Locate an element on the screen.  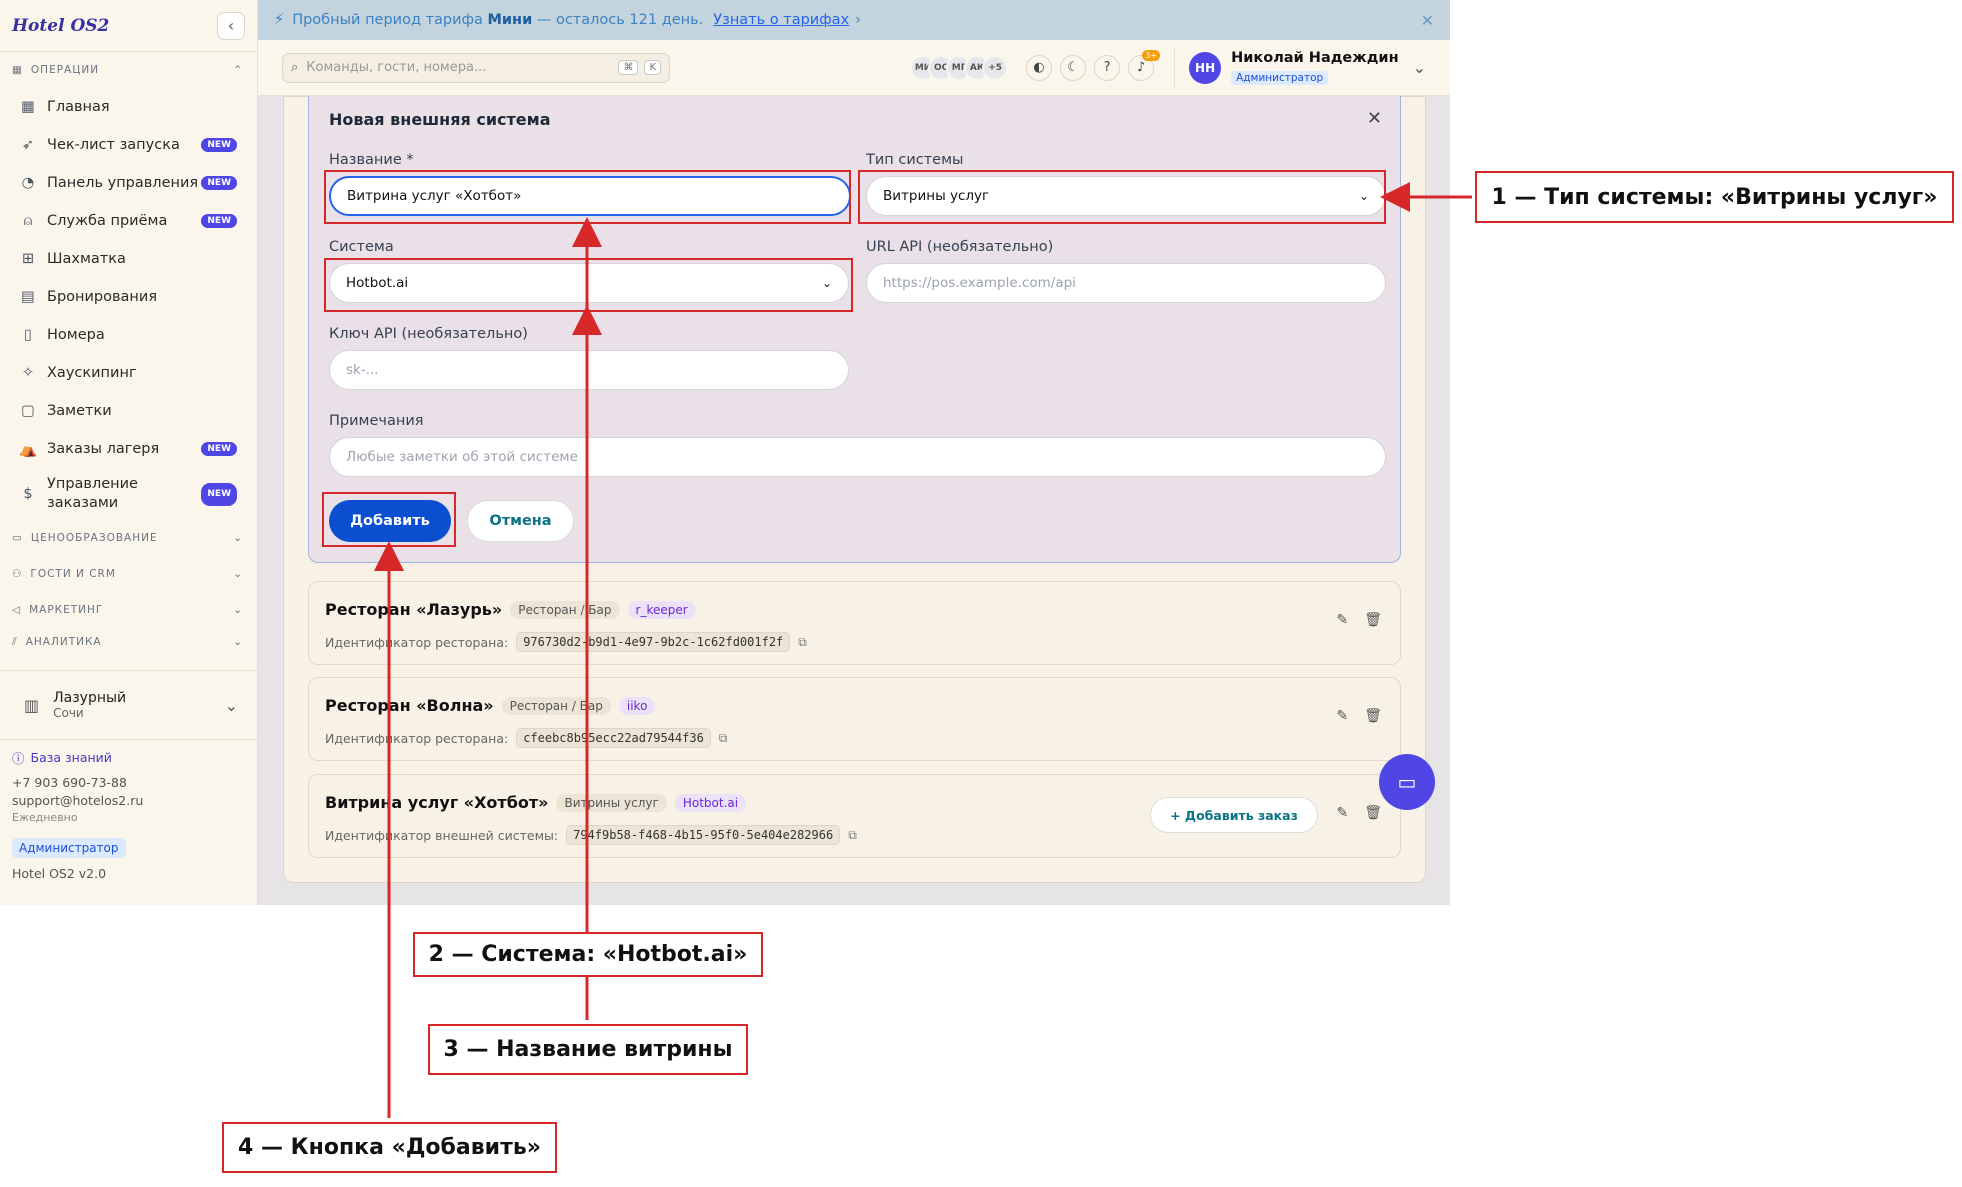
callout-3: 3 — Название витрины is located at coordinates (588, 1049).